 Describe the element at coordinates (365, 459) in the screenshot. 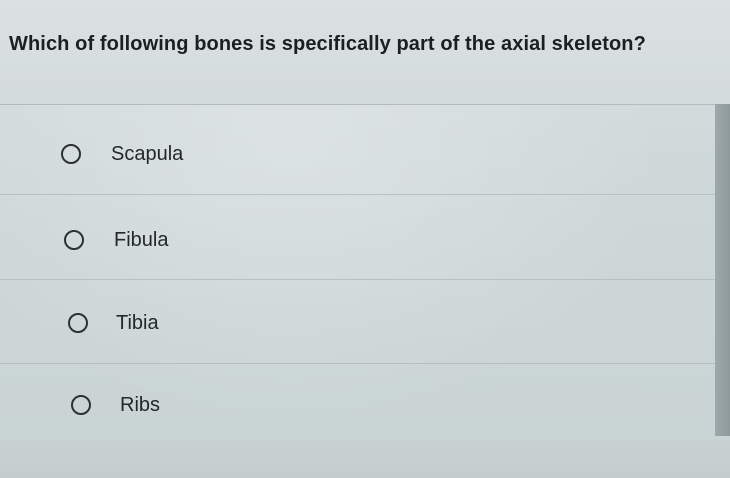

I see `bottom-area` at that location.